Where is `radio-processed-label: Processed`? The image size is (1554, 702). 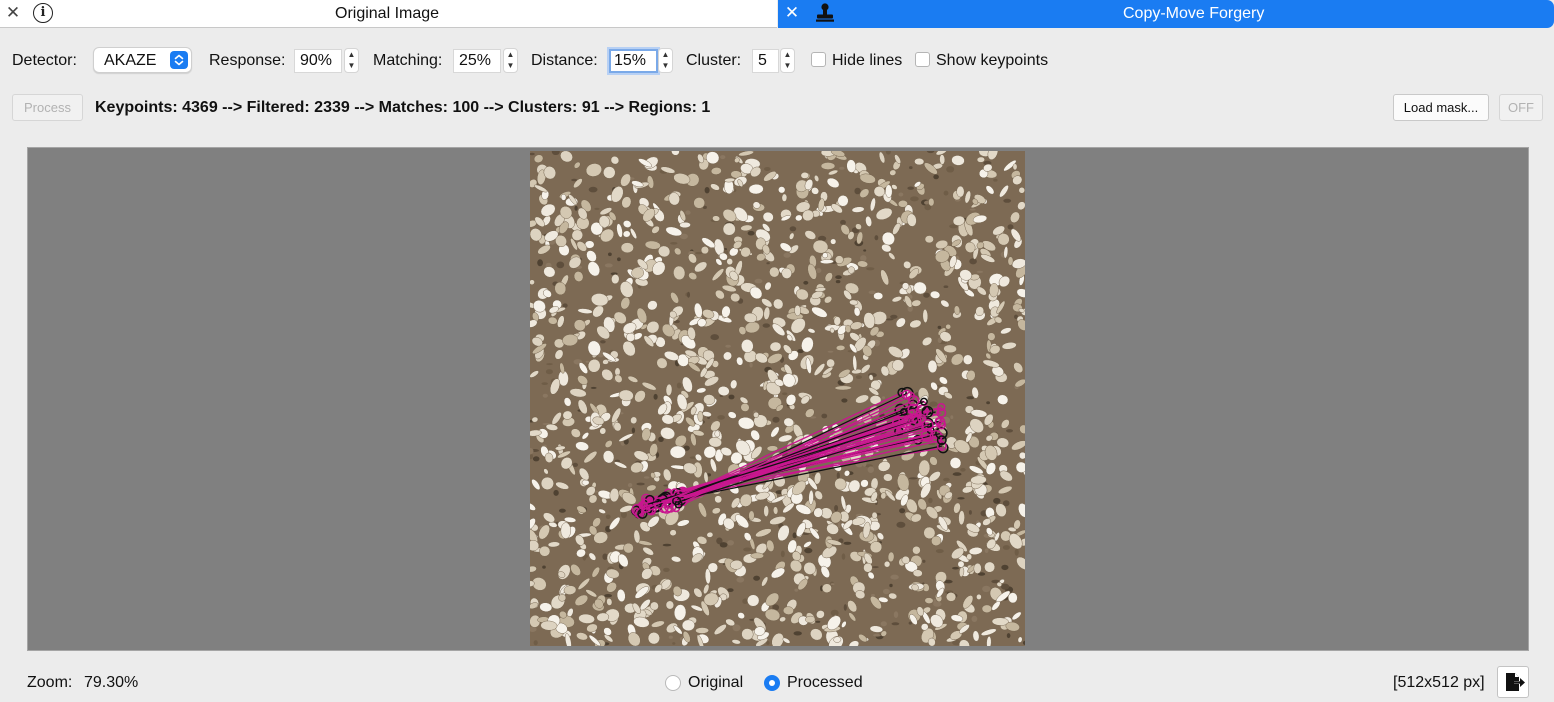 radio-processed-label: Processed is located at coordinates (825, 683).